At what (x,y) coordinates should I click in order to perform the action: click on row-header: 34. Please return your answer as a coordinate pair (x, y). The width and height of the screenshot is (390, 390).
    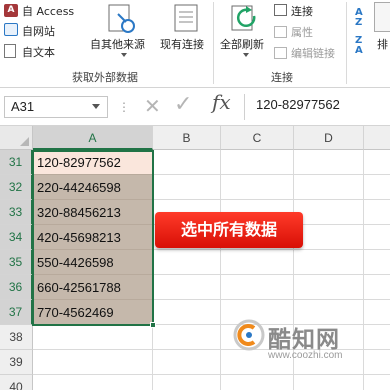
    Looking at the image, I should click on (16, 237).